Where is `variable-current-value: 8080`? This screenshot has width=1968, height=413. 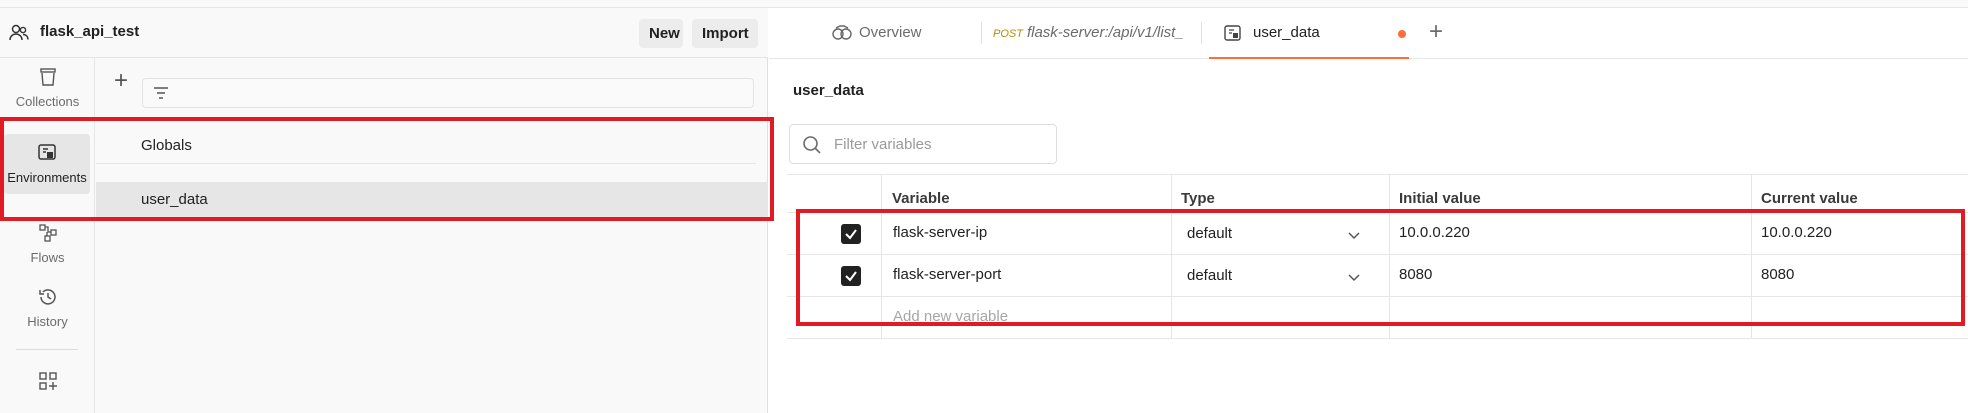
variable-current-value: 8080 is located at coordinates (1777, 274).